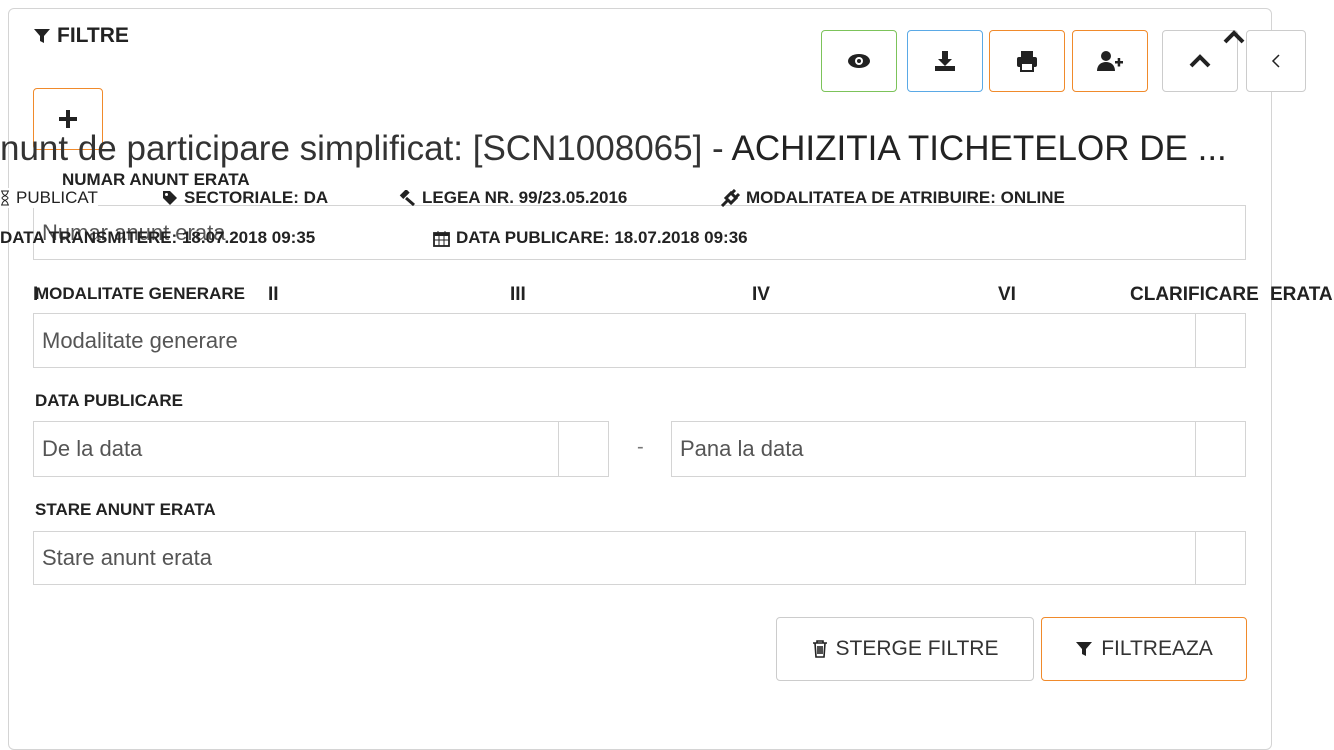 The height and width of the screenshot is (750, 1334). I want to click on tab-erata: ERATA, so click(1301, 295).